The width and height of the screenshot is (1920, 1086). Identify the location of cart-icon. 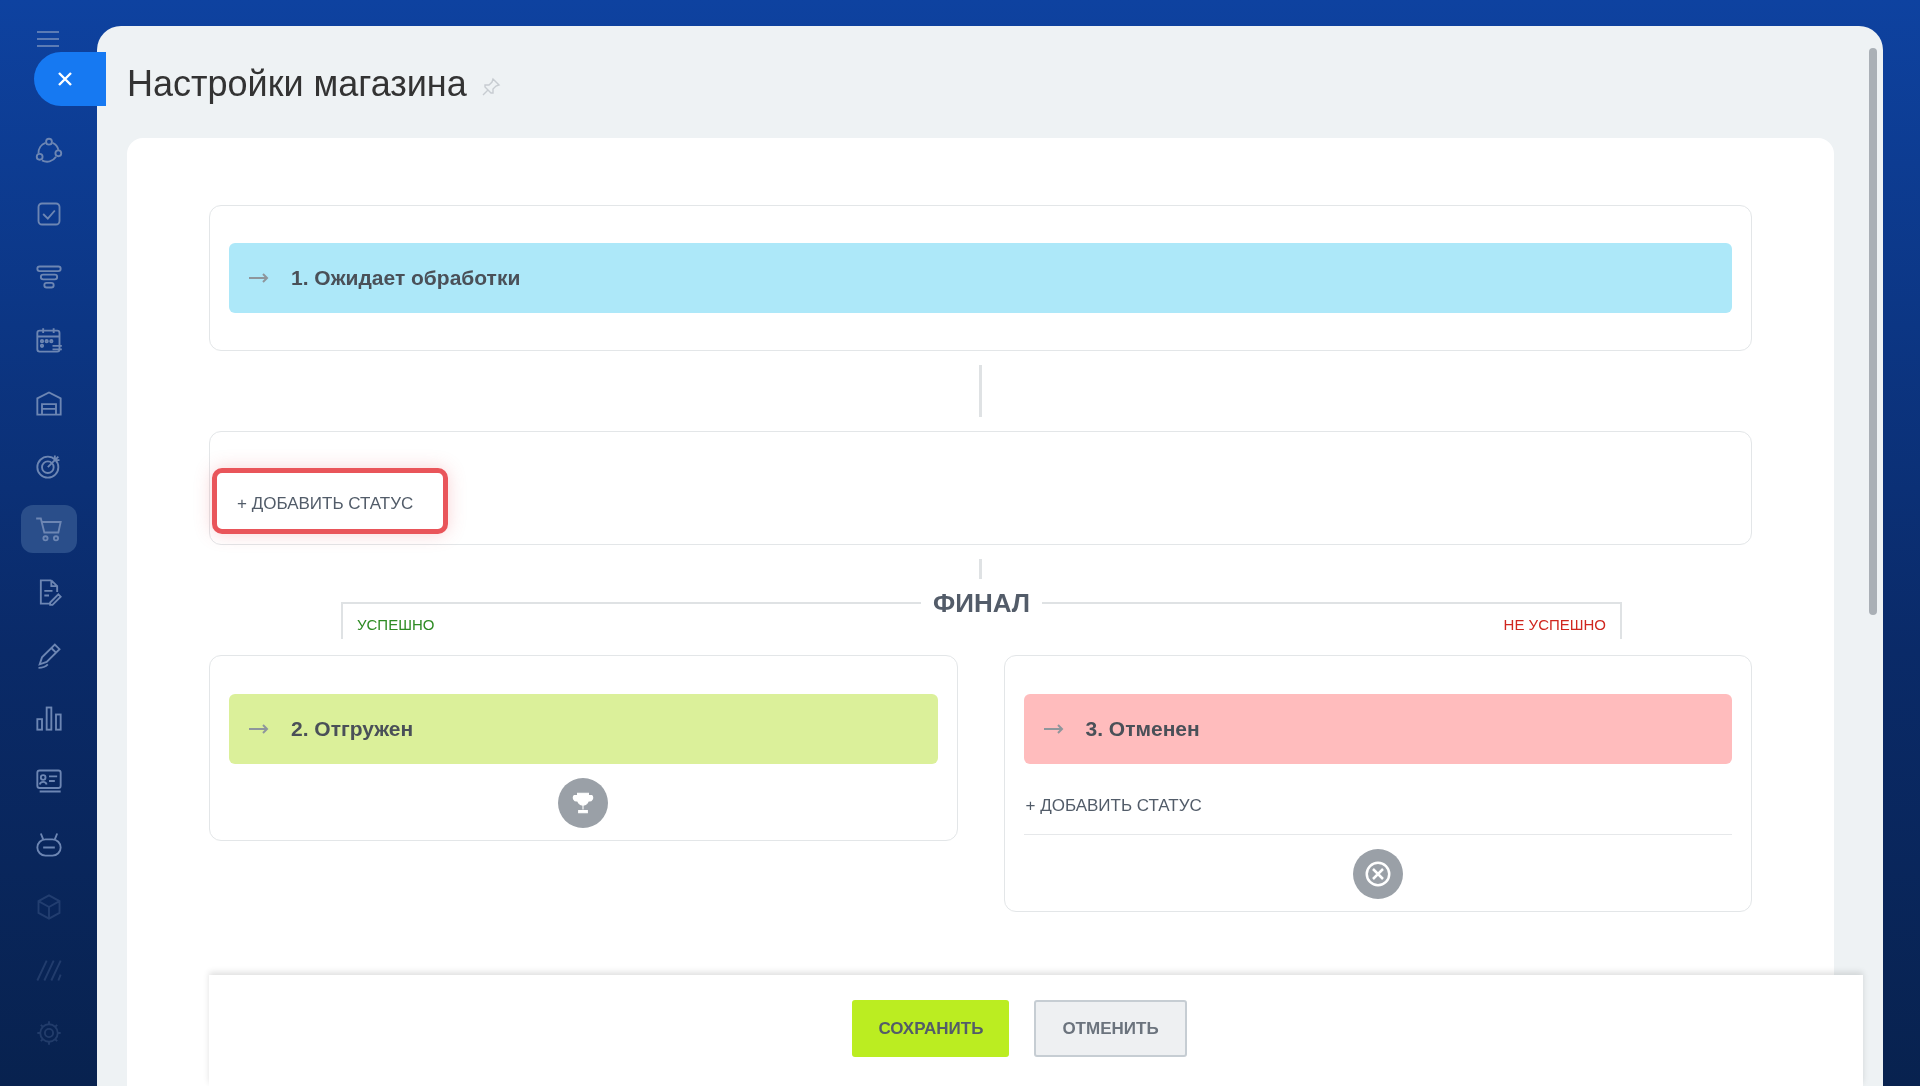
(48, 529).